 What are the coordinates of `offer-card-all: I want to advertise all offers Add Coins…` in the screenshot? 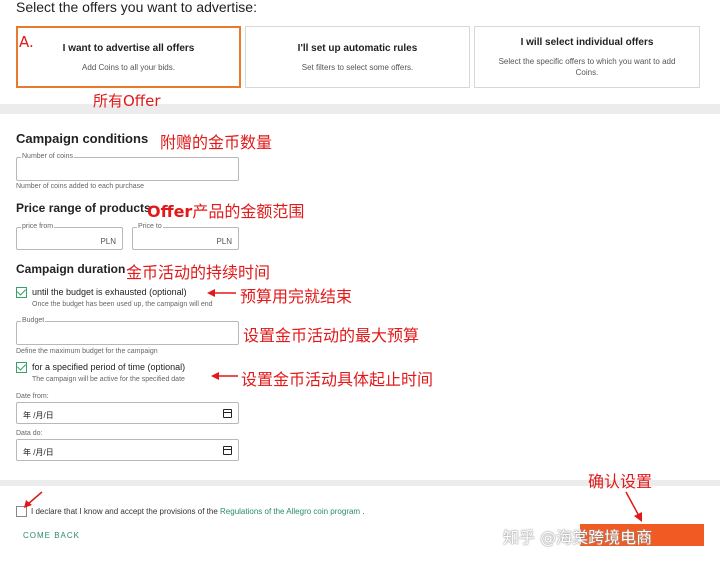 It's located at (128, 57).